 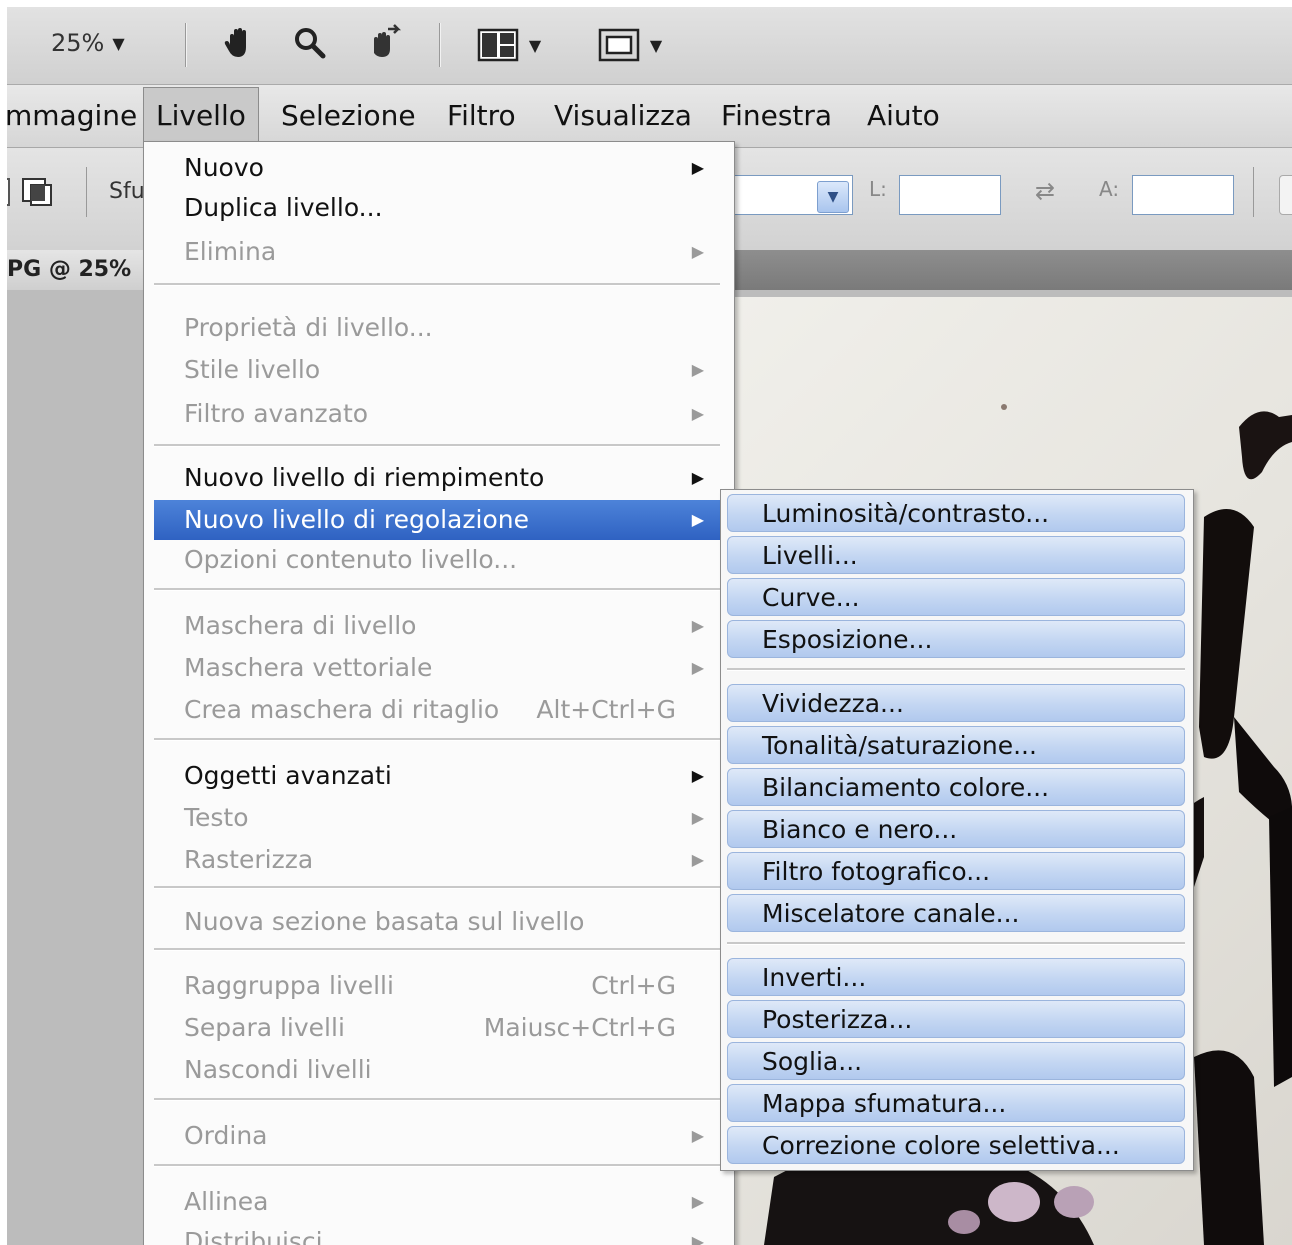 I want to click on style-dropdown-button: ▼, so click(x=833, y=197).